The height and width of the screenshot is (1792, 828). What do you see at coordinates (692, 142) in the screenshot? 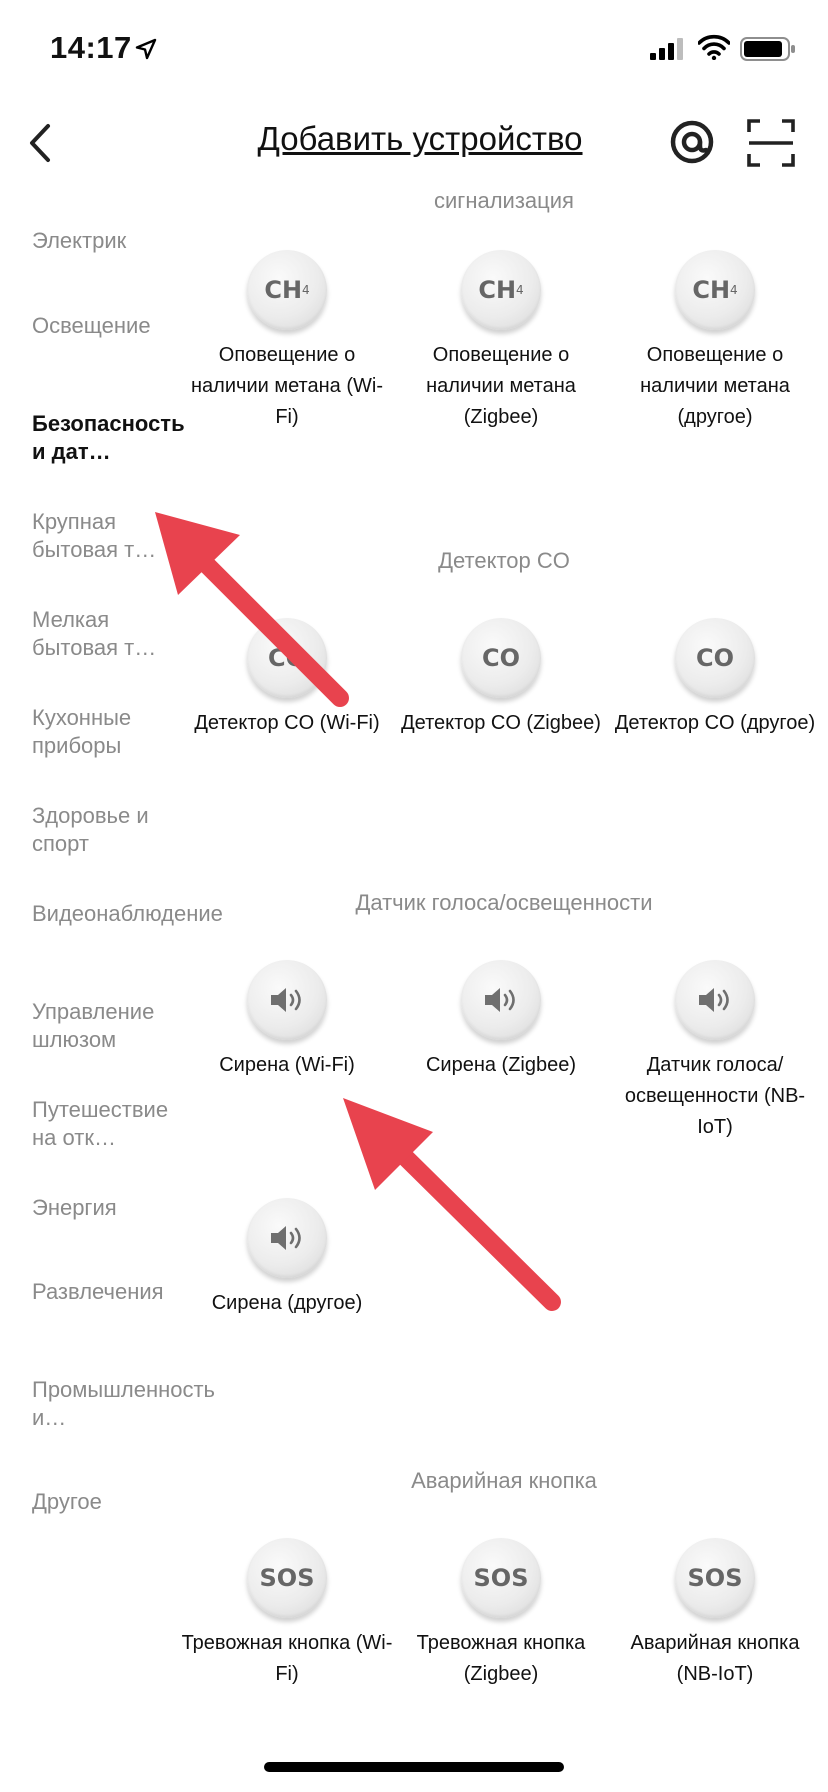
I see `at-sign-scan-icon` at bounding box center [692, 142].